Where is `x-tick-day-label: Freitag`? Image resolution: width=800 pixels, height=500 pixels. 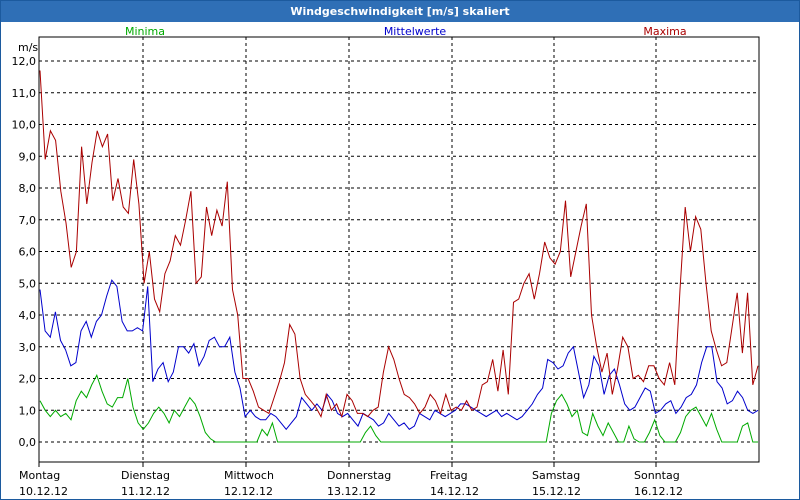
x-tick-day-label: Freitag is located at coordinates (449, 475).